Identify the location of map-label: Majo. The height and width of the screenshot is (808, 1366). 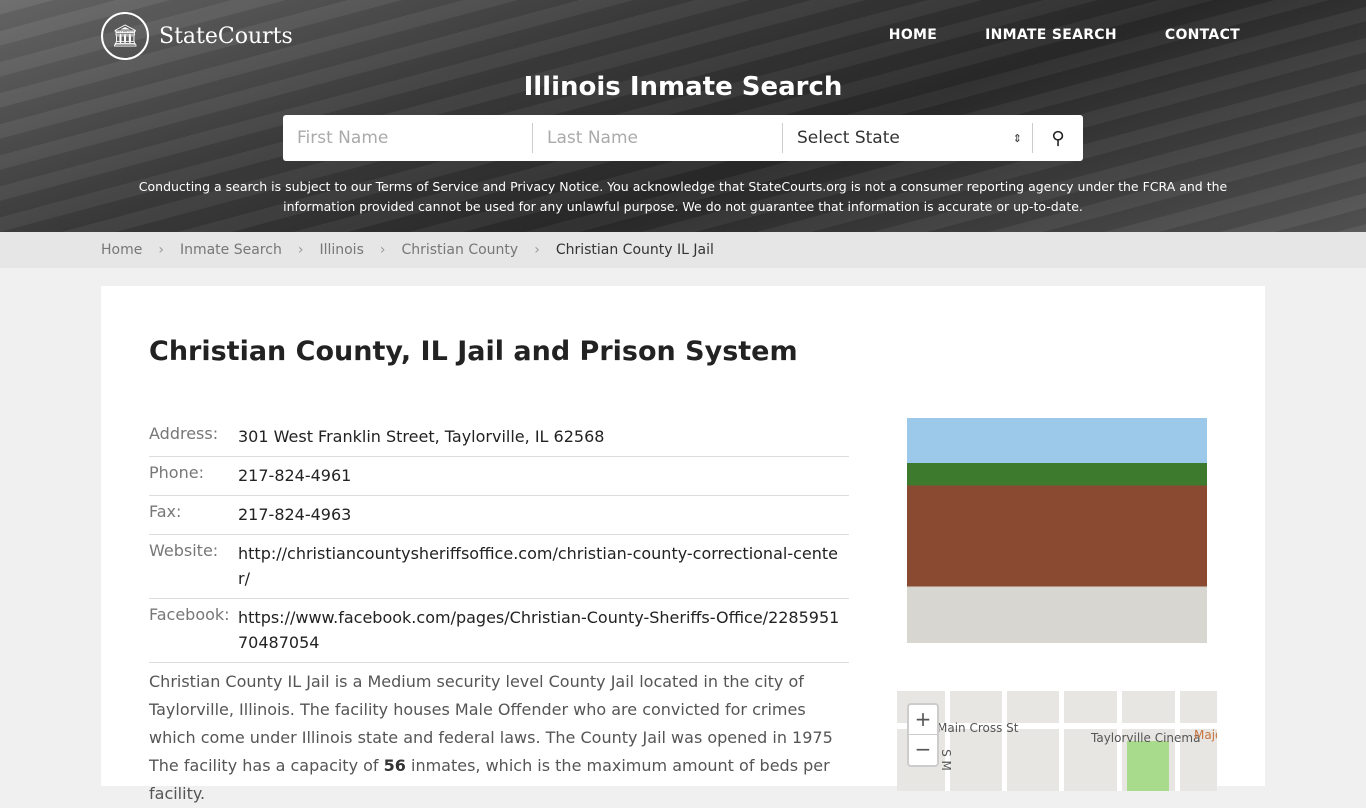
(1205, 735).